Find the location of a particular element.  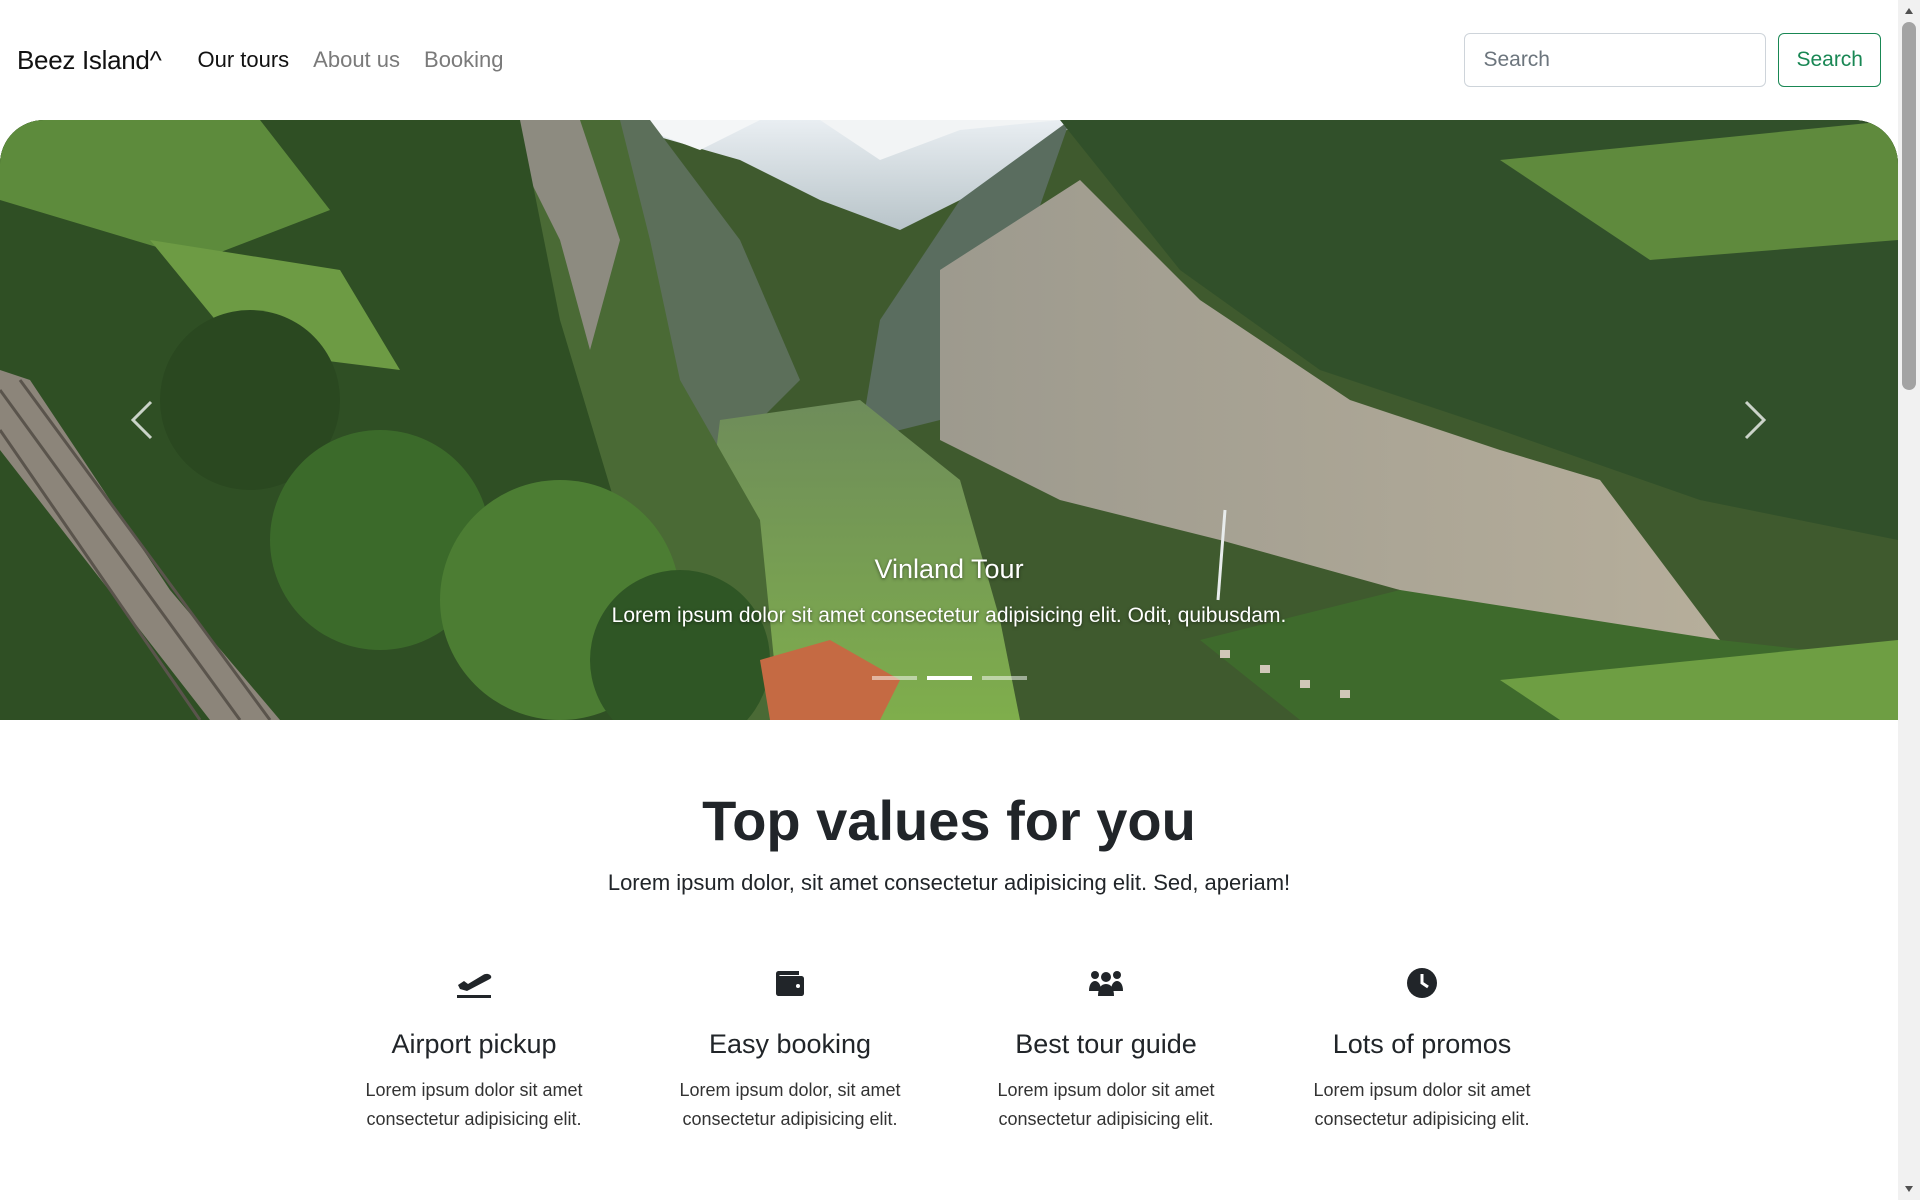

search-button: Search is located at coordinates (1829, 60).